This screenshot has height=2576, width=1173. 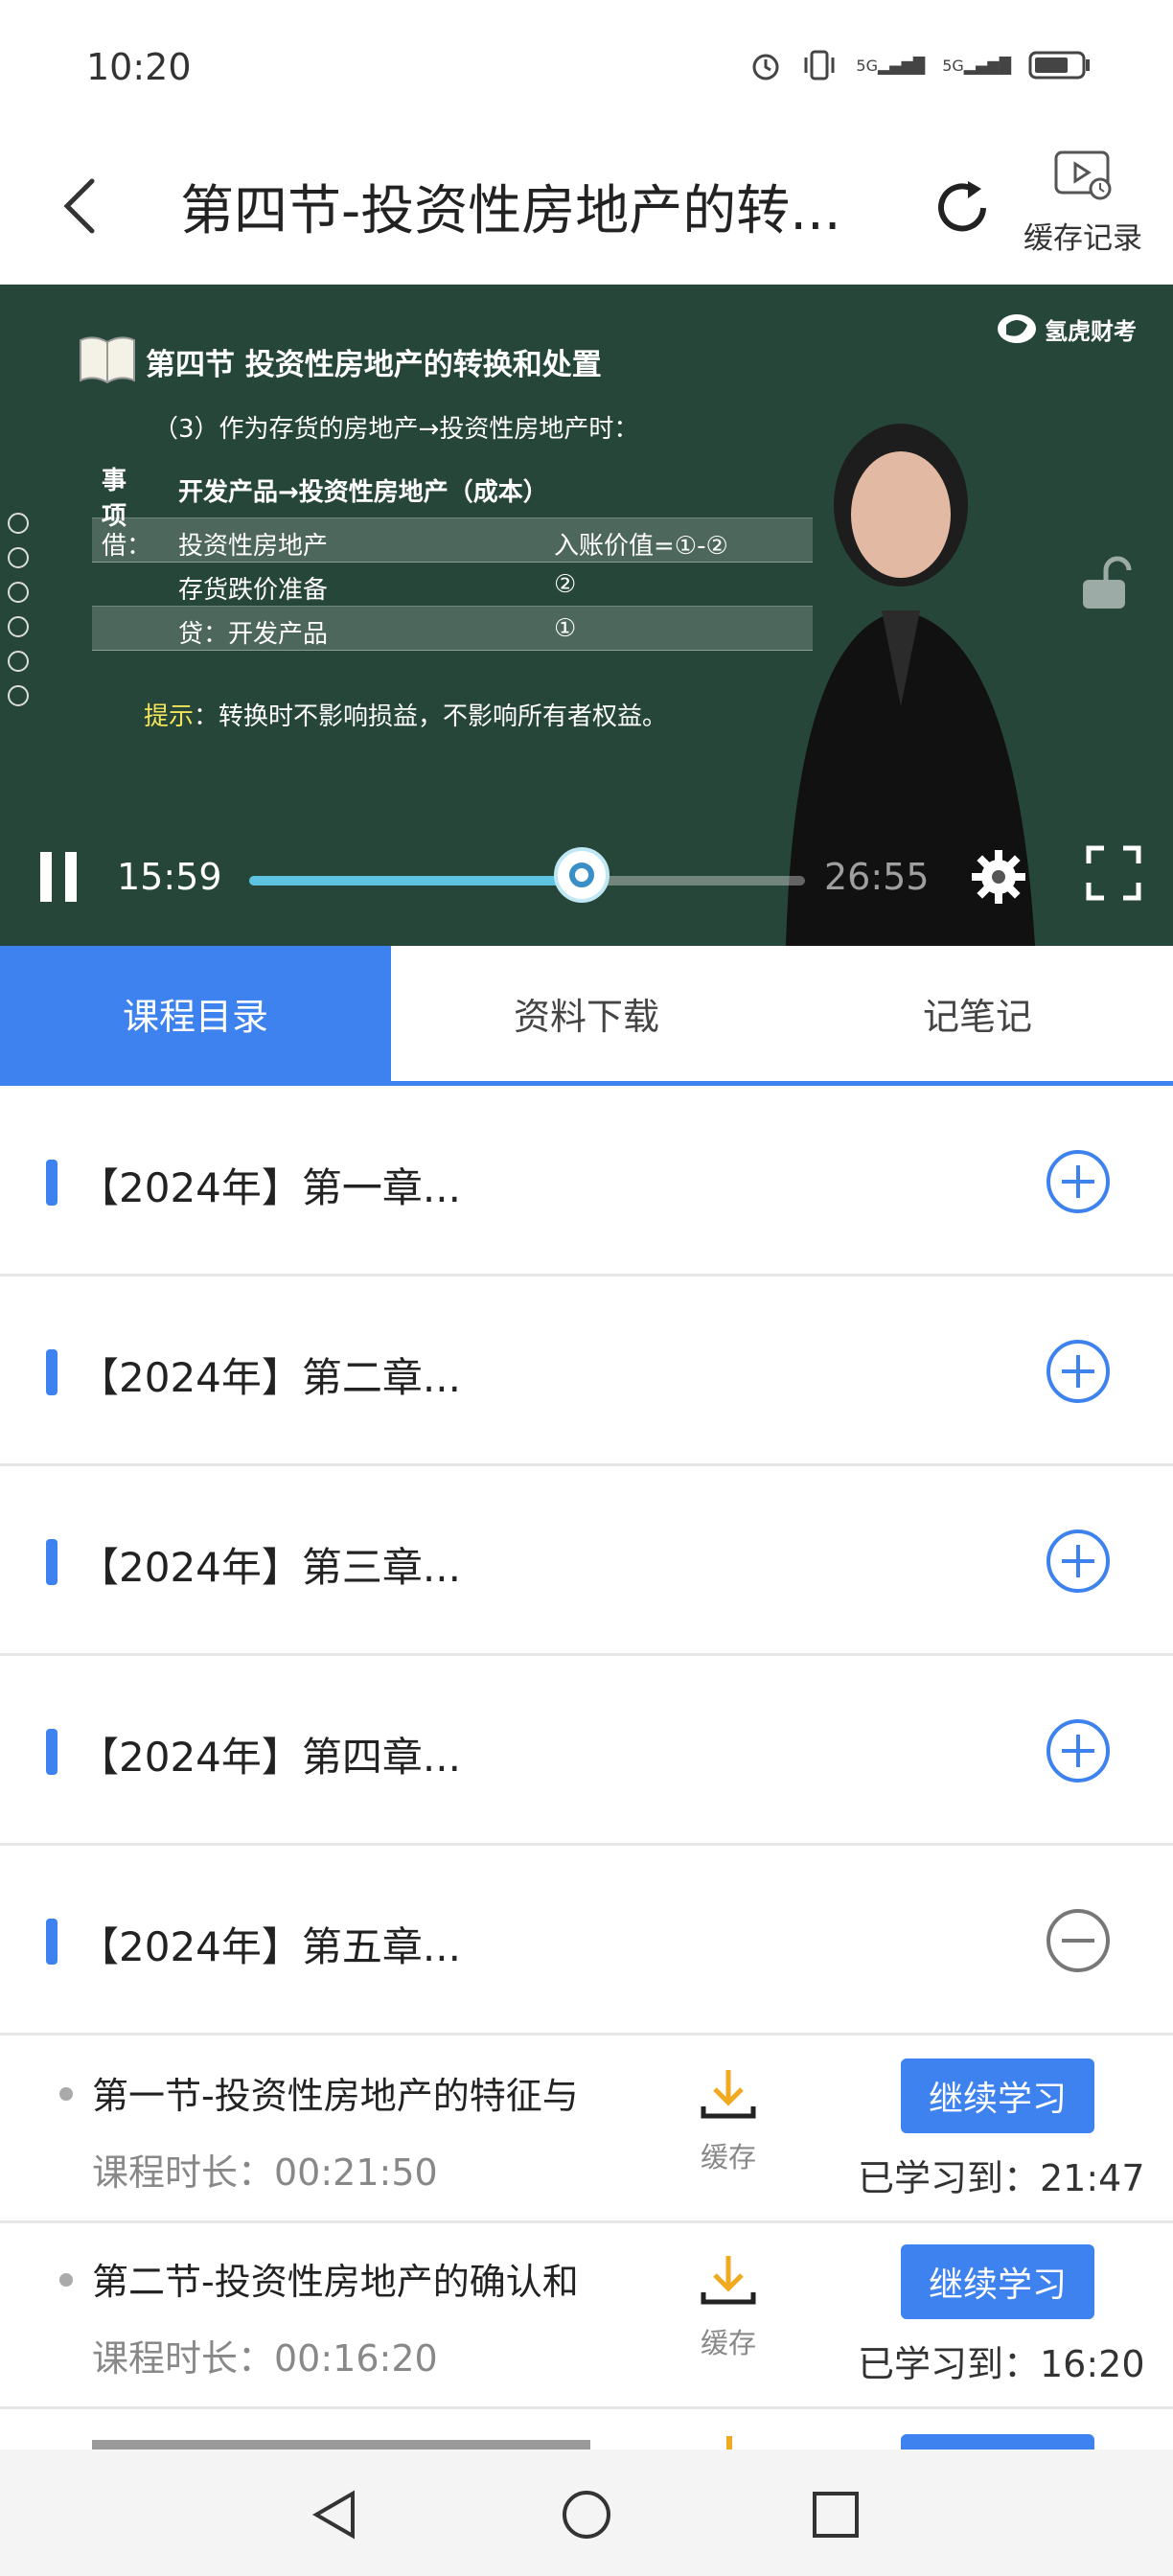 I want to click on book-icon, so click(x=107, y=360).